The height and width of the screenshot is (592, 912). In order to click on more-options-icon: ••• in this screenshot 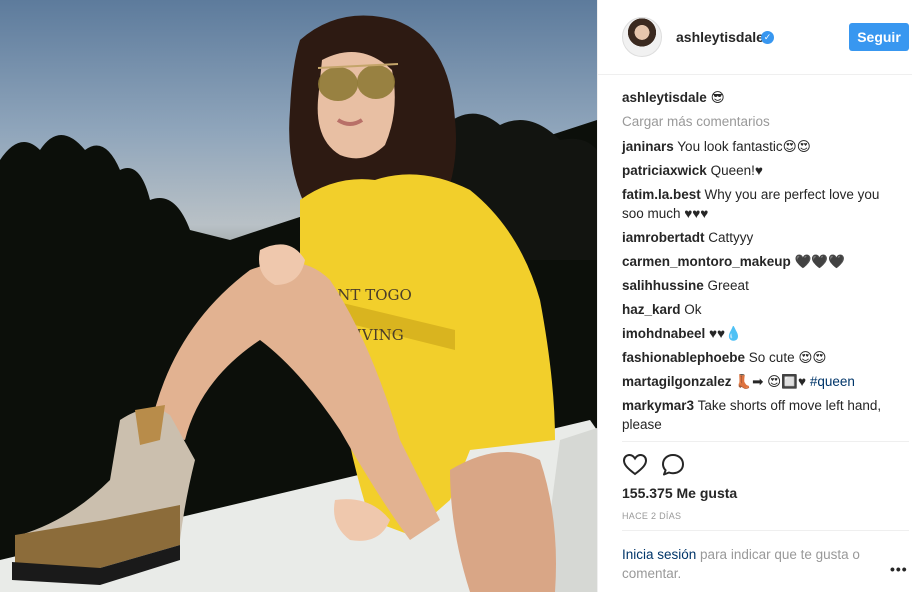, I will do `click(899, 569)`.